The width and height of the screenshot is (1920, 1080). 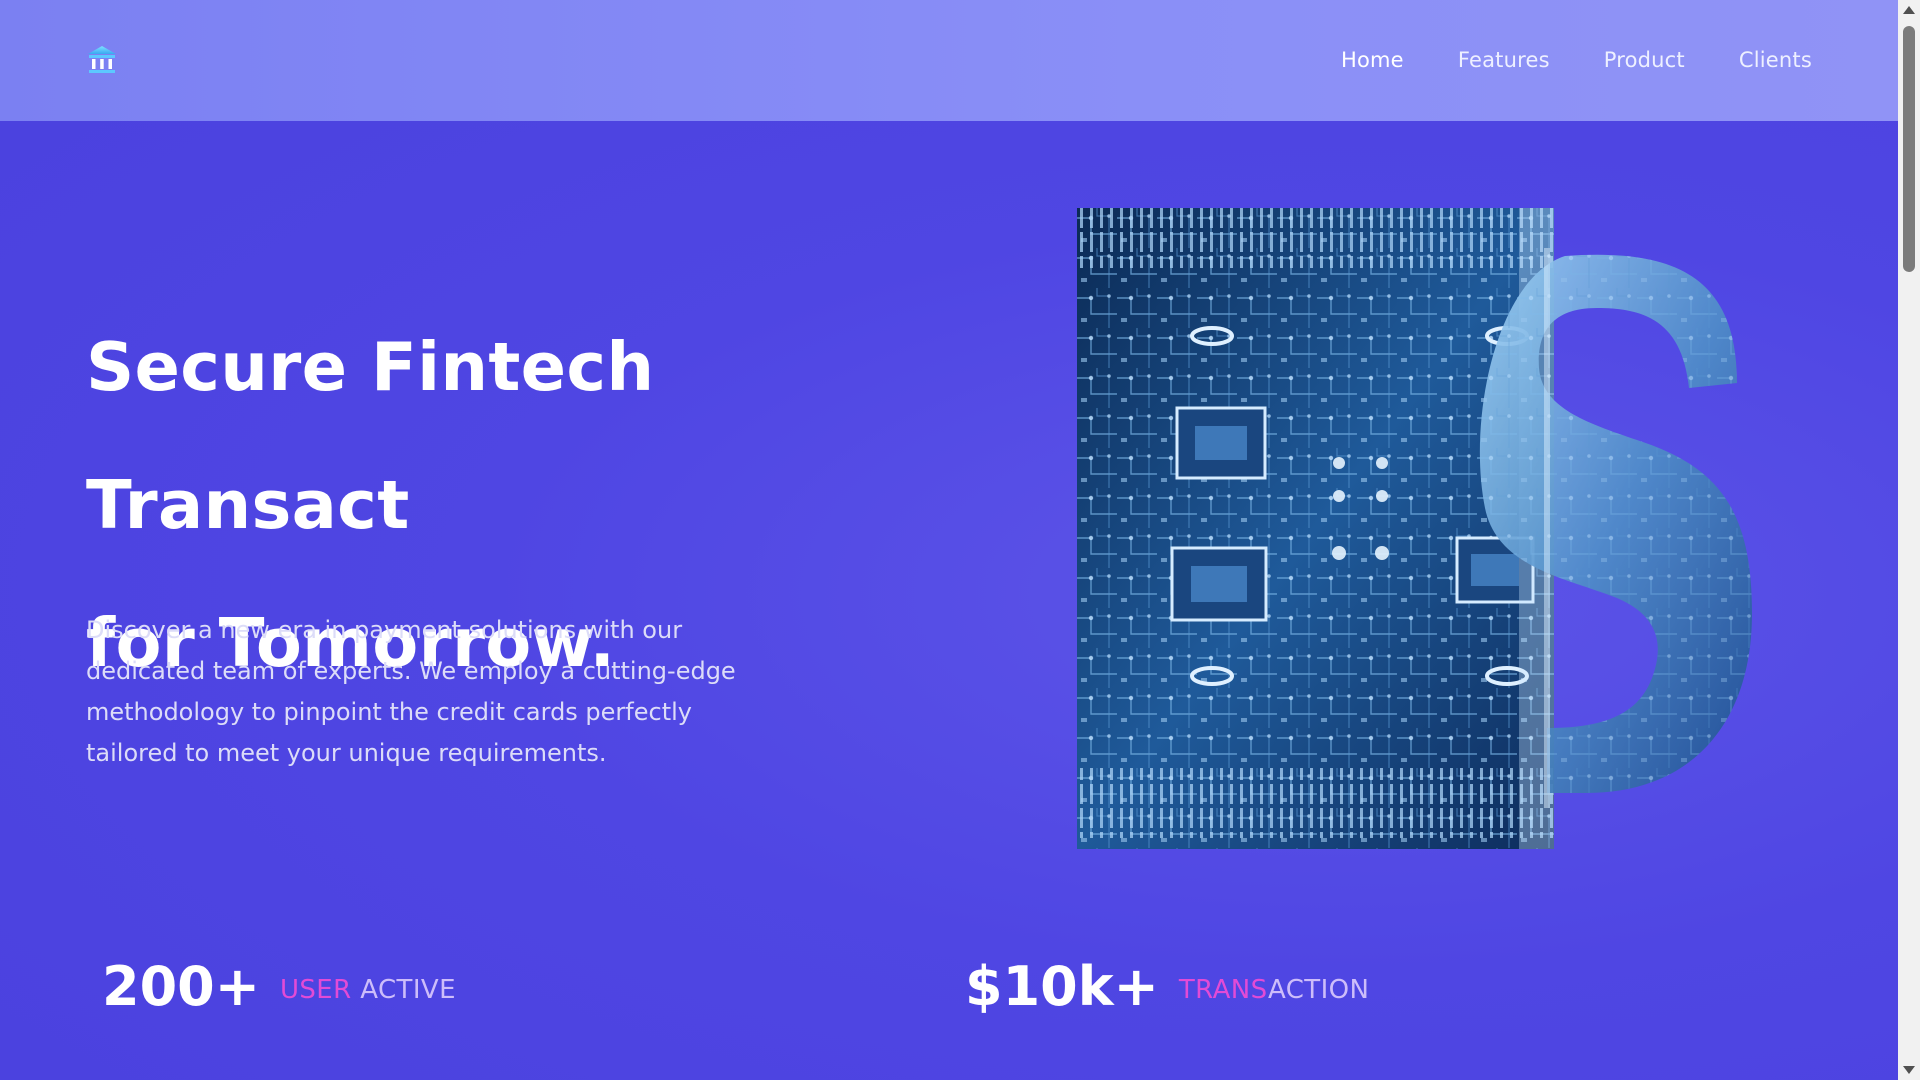 What do you see at coordinates (370, 436) in the screenshot?
I see `hero-title-line1: Secure Fintech Transact` at bounding box center [370, 436].